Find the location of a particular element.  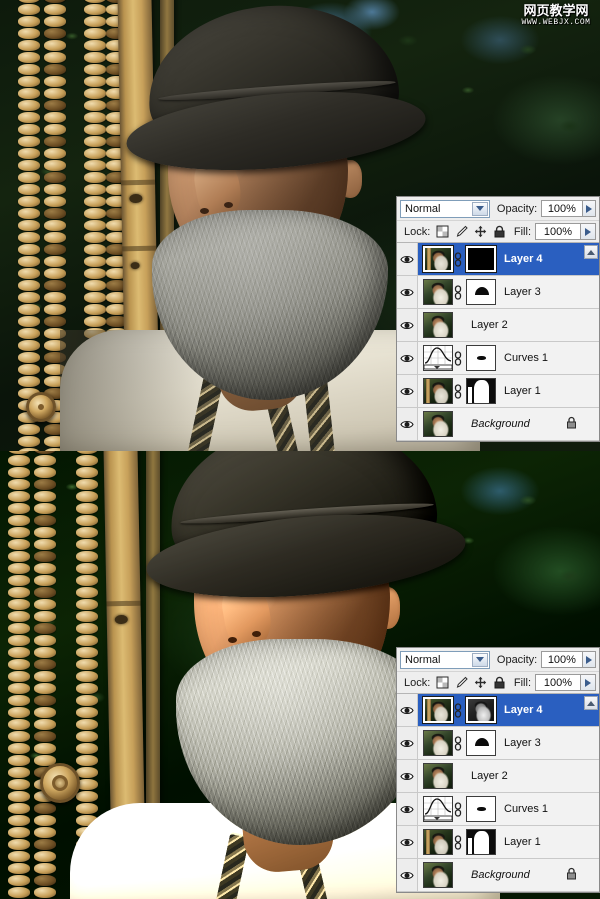

eye-icon is located at coordinates (407, 776).